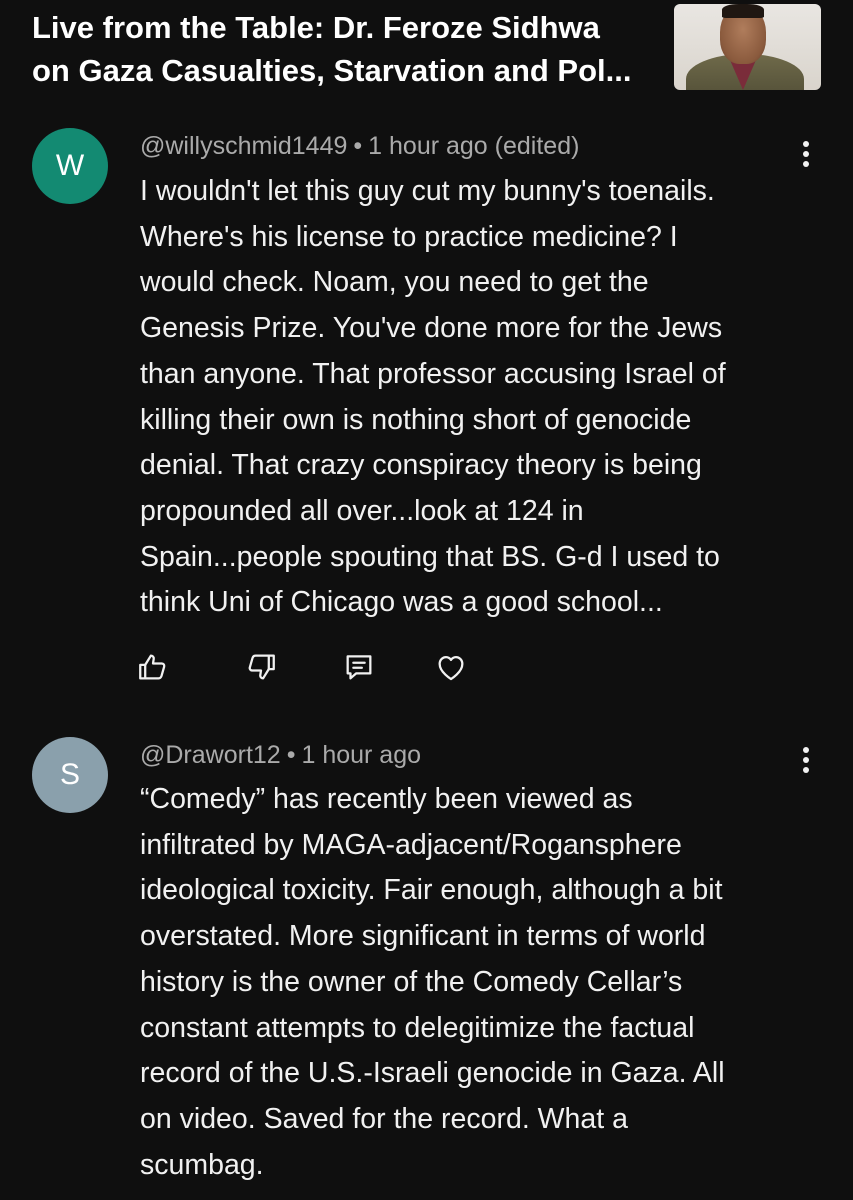 The width and height of the screenshot is (853, 1200). Describe the element at coordinates (451, 667) in the screenshot. I see `heart-icon` at that location.